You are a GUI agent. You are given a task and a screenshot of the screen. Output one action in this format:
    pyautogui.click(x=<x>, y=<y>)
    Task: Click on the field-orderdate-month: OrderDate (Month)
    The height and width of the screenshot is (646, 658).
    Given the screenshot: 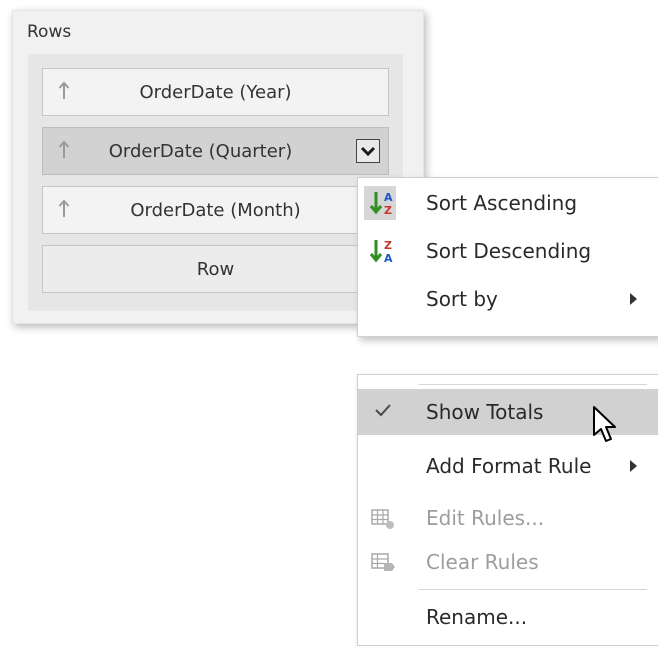 What is the action you would take?
    pyautogui.click(x=215, y=210)
    